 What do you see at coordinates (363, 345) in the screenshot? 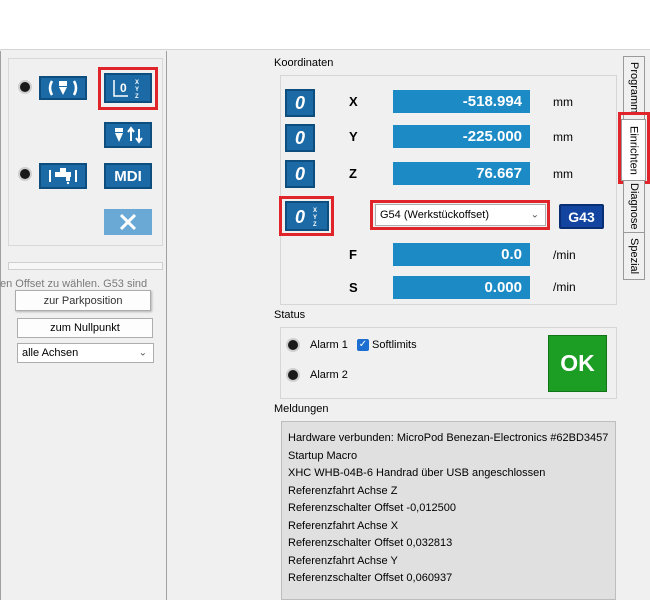
I see `softlimits-checkbox: ✓` at bounding box center [363, 345].